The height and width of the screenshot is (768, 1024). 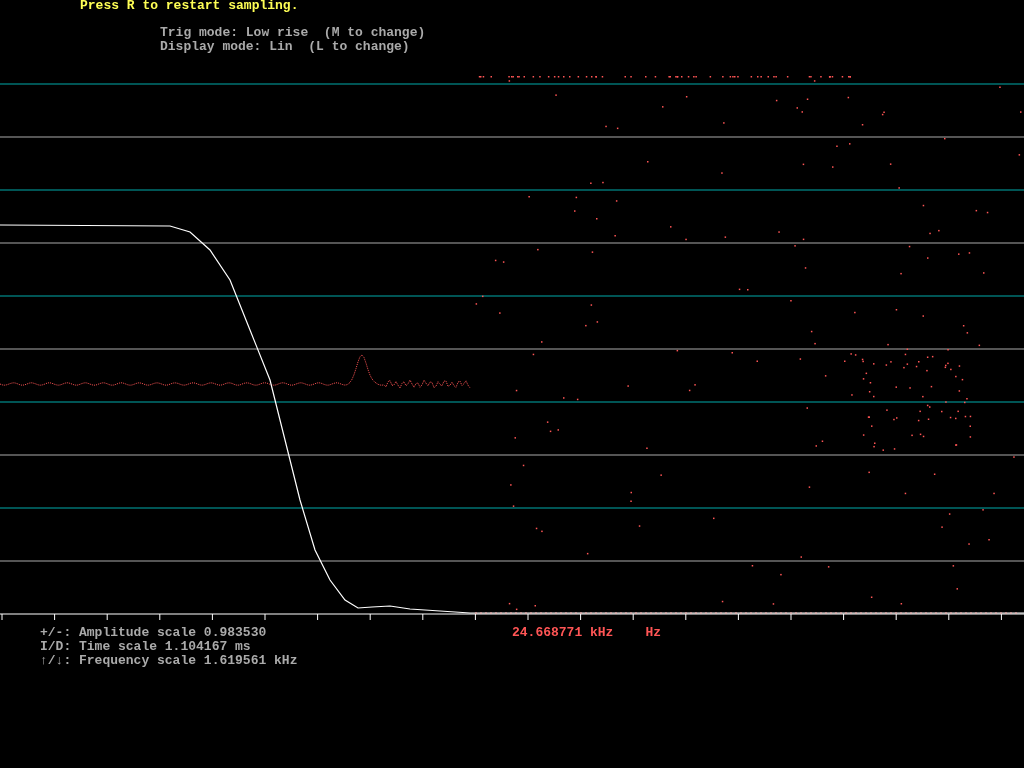 I want to click on scale-readout: I/D: Time scale 1.104167 ms, so click(x=145, y=647).